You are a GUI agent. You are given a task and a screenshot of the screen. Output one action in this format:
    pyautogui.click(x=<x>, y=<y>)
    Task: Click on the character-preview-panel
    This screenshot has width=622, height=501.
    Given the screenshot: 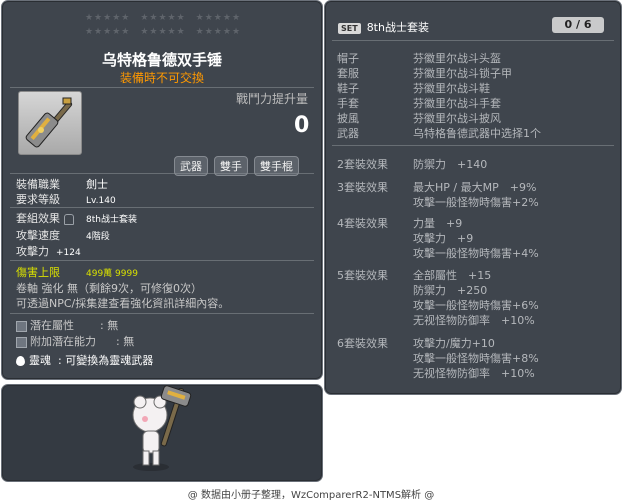 What is the action you would take?
    pyautogui.click(x=162, y=433)
    